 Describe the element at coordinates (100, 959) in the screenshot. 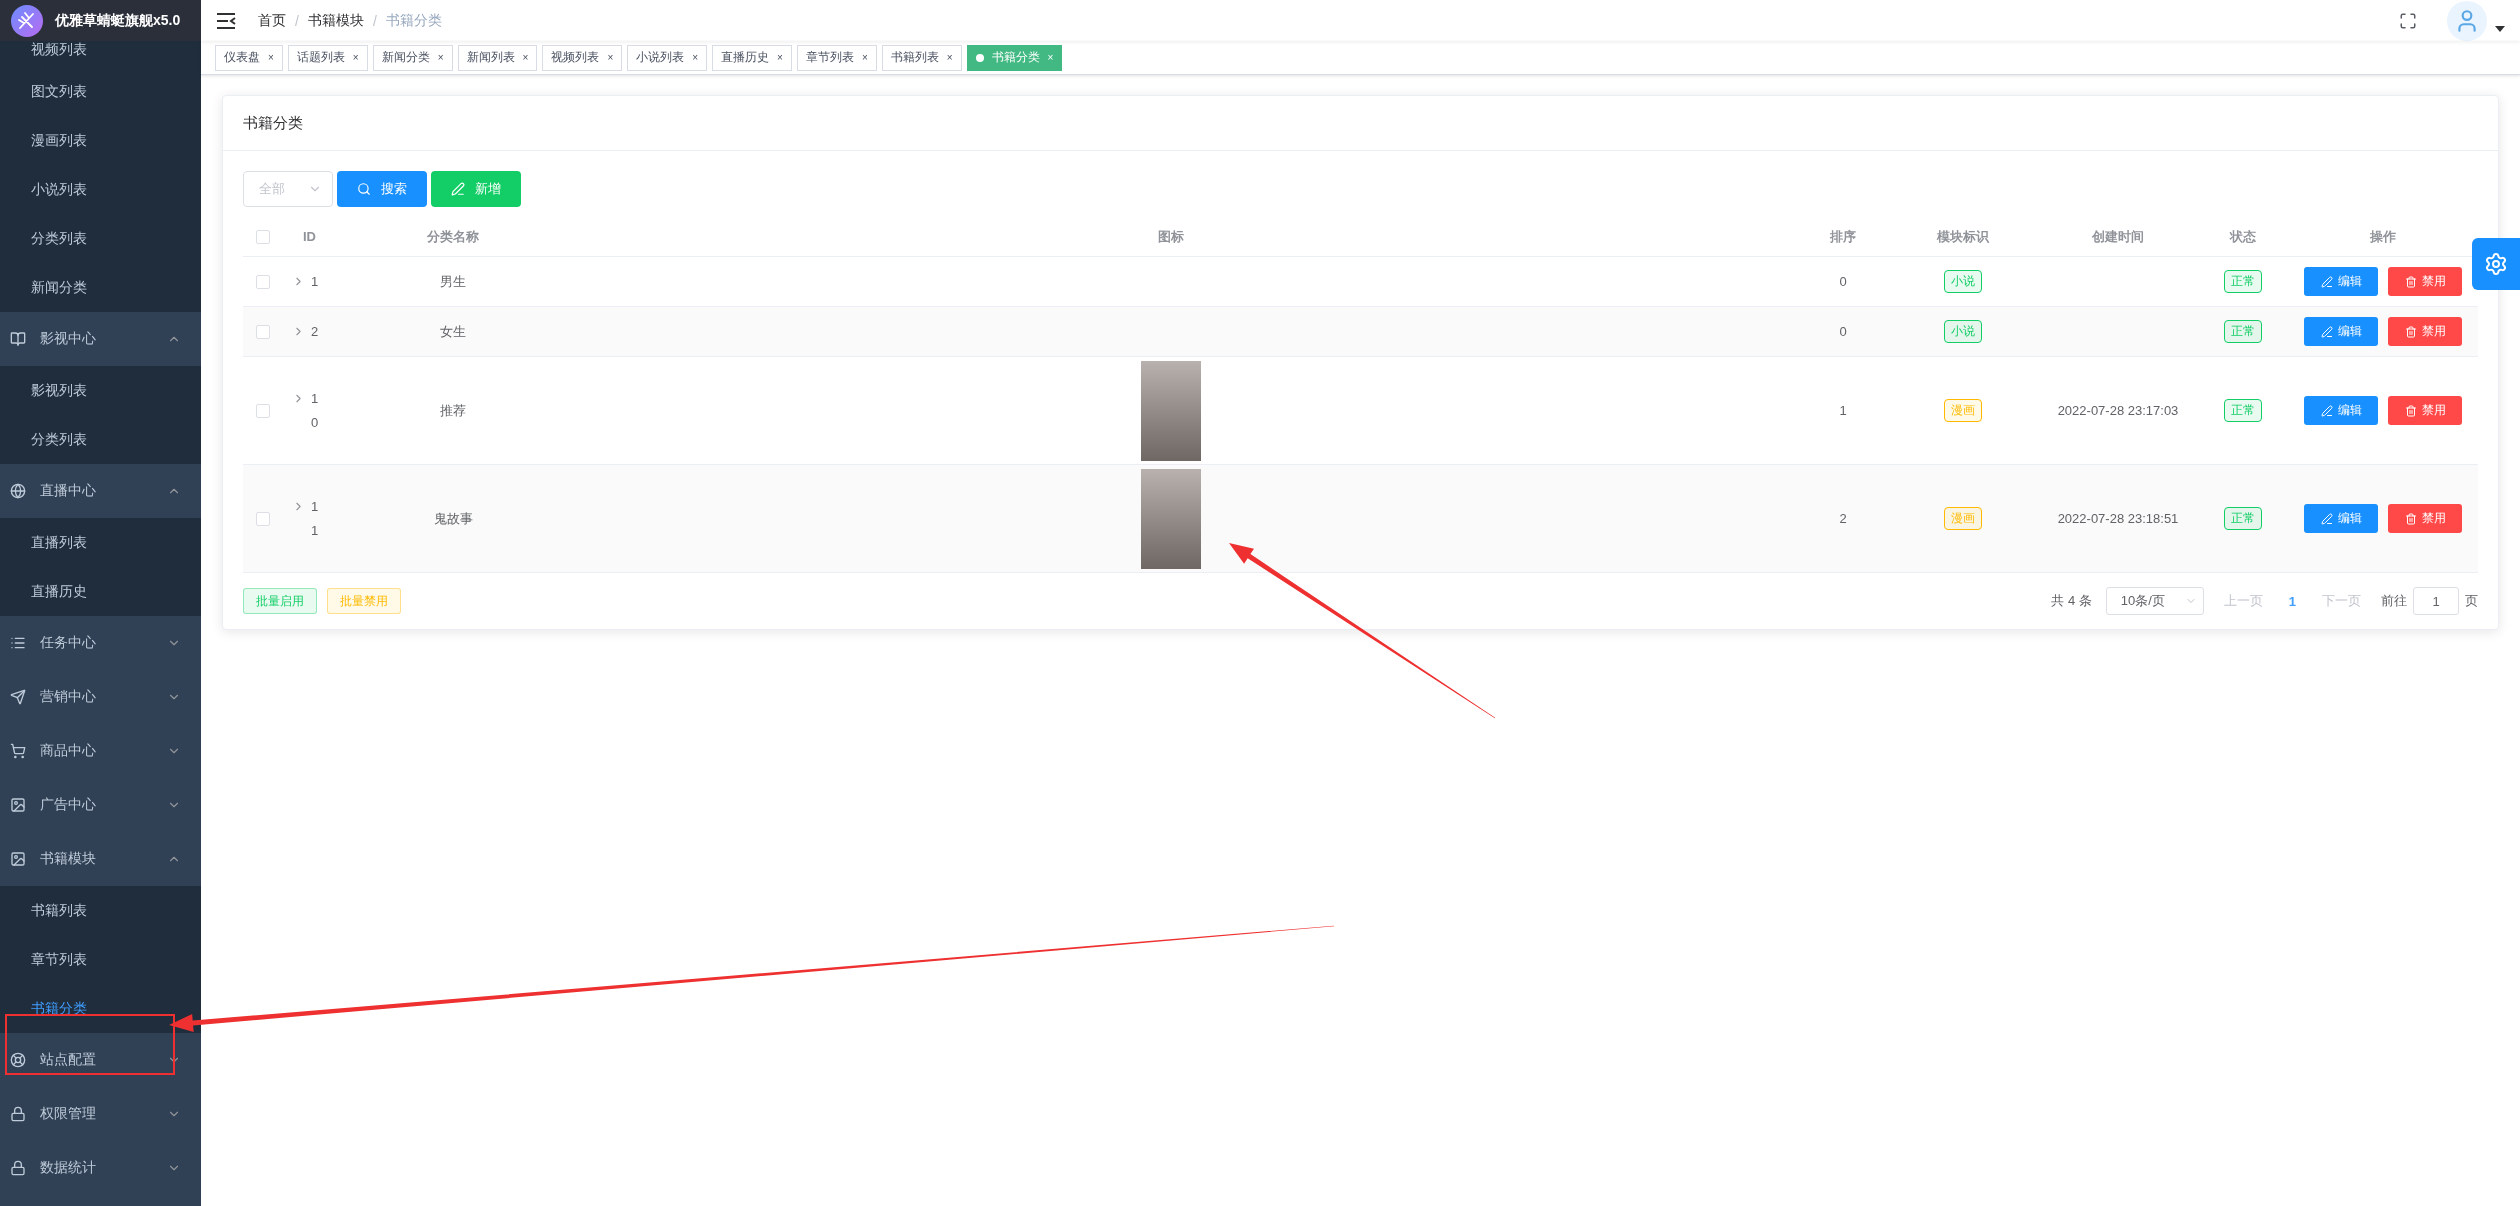

I see `sidebar-item: 章节列表` at that location.